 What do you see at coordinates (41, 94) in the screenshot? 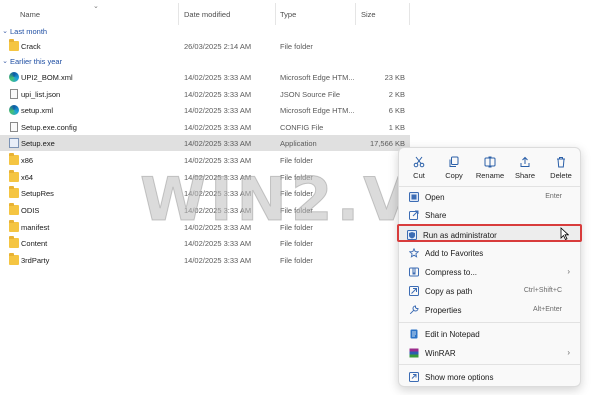
I see `file-name: upi_list.json` at bounding box center [41, 94].